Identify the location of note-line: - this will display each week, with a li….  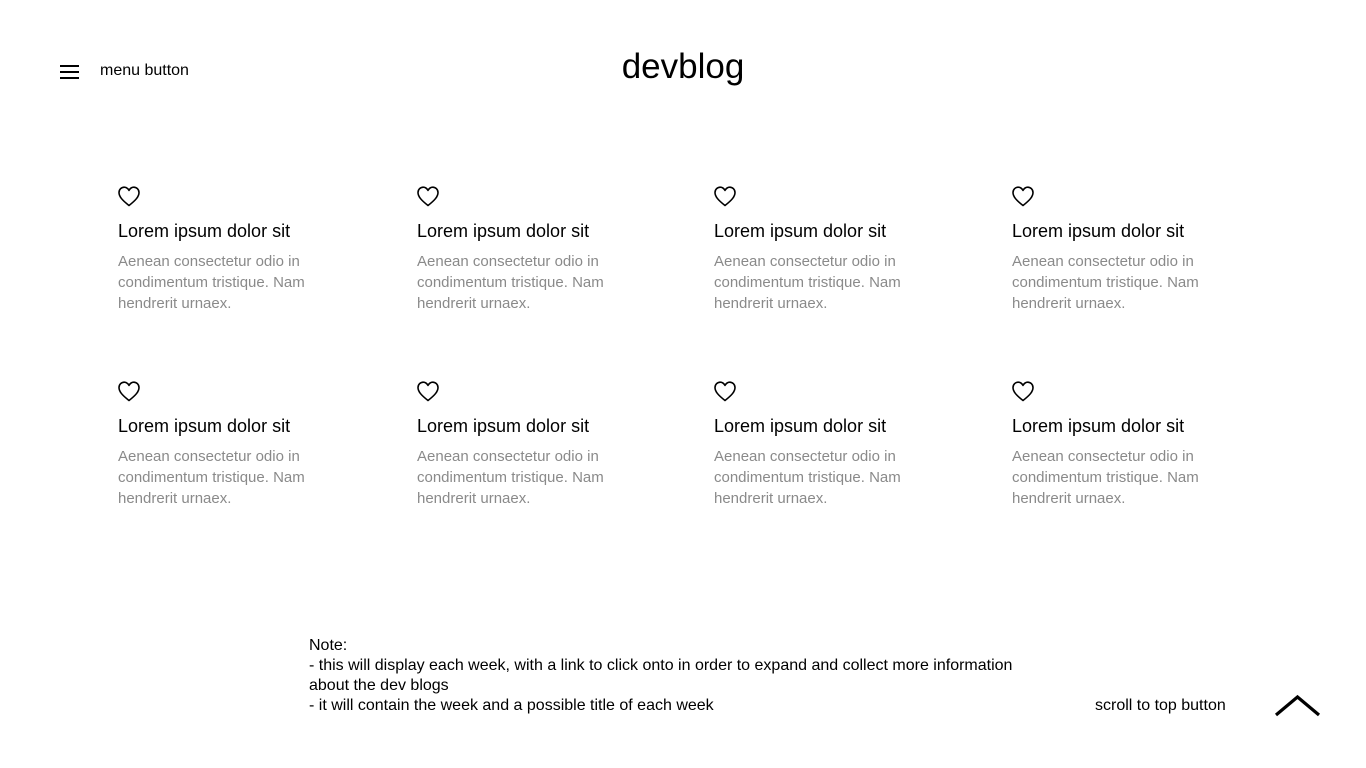
(661, 675).